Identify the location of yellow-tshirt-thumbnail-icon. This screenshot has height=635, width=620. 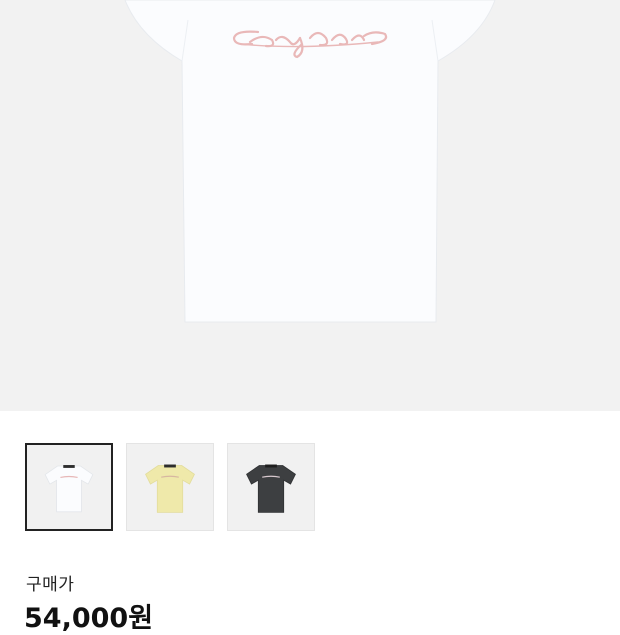
(170, 488).